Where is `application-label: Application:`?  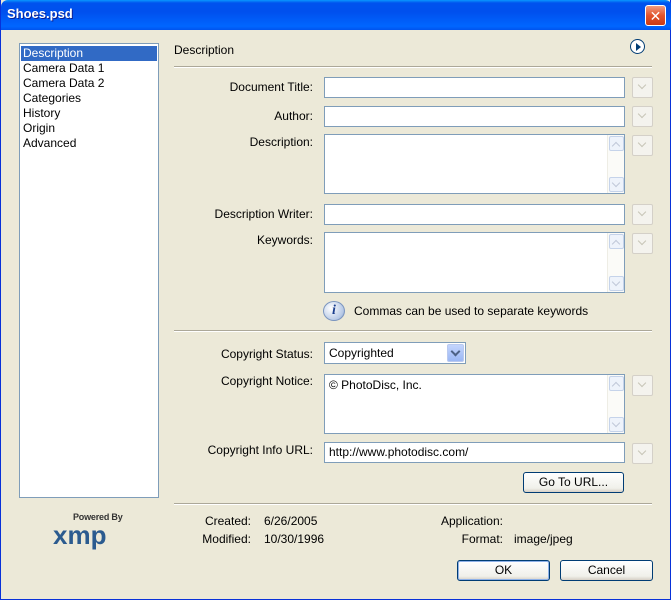 application-label: Application: is located at coordinates (471, 521).